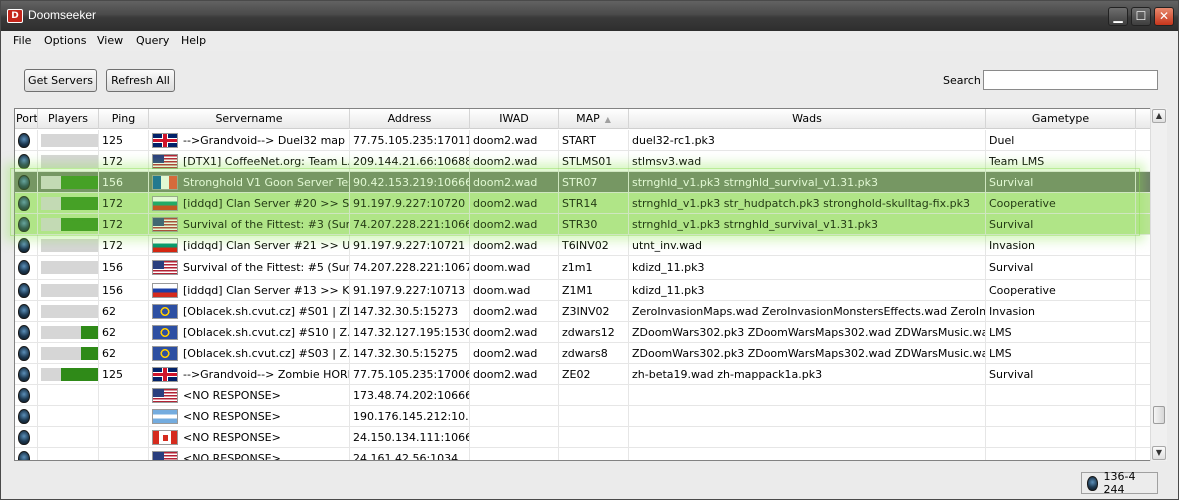 The image size is (1179, 500). Describe the element at coordinates (68, 119) in the screenshot. I see `column-header-players: Players` at that location.